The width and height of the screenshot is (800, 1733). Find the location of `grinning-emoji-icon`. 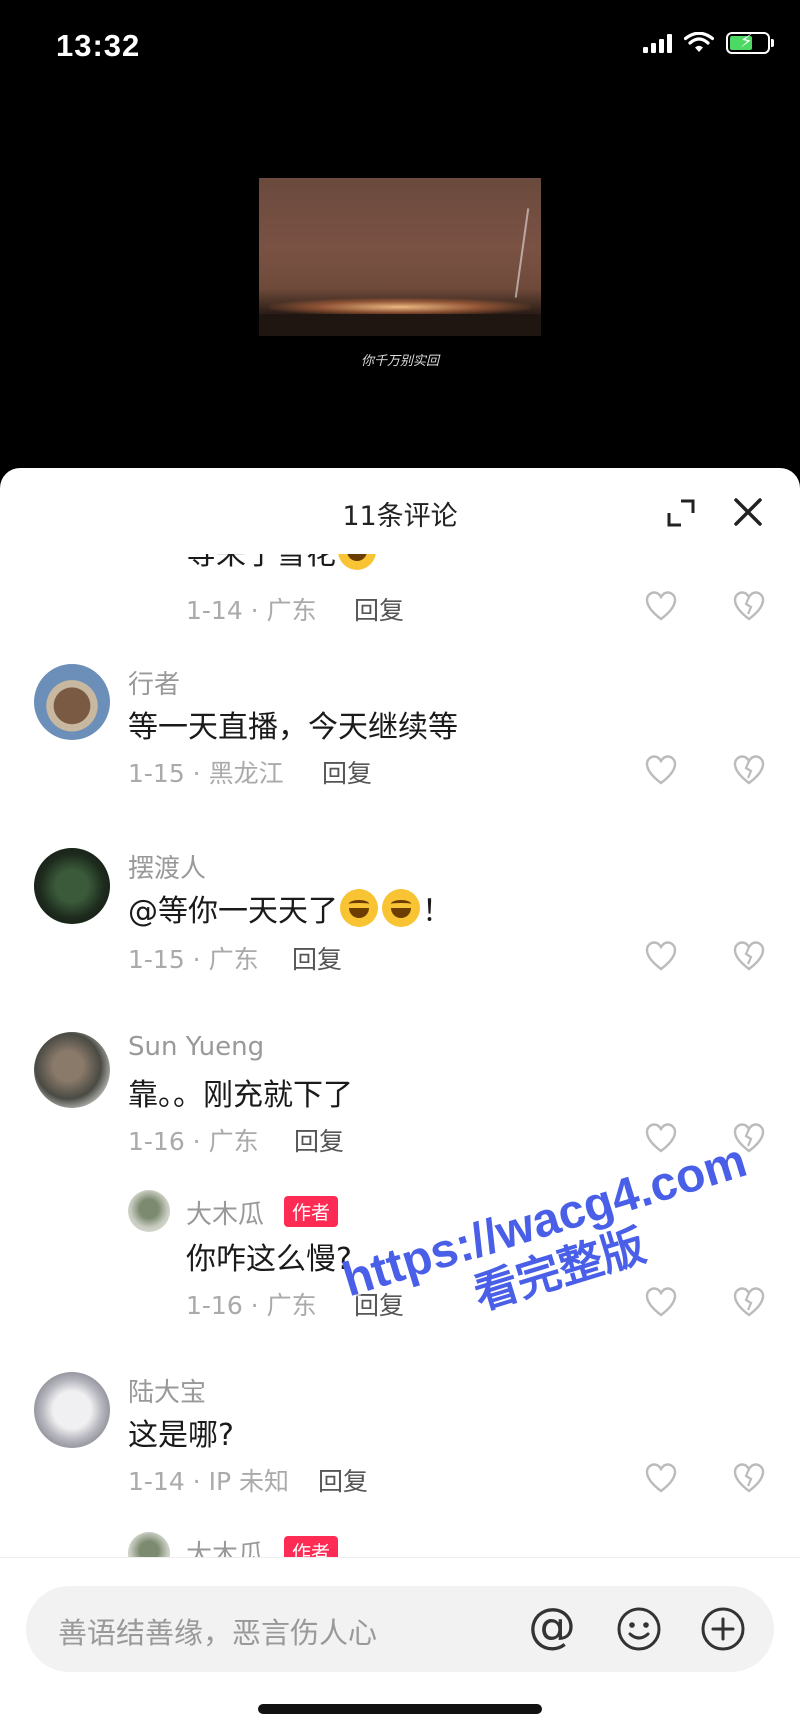

grinning-emoji-icon is located at coordinates (357, 562).